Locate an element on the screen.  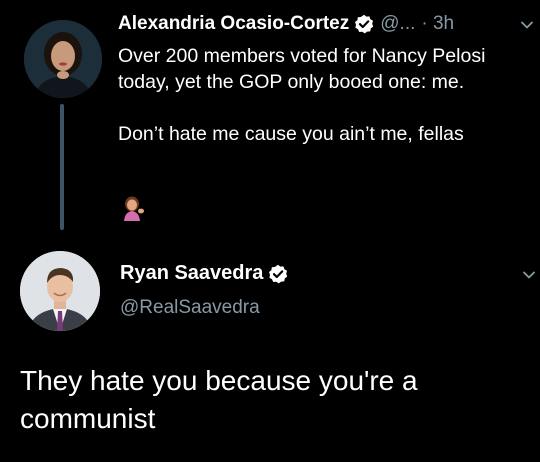
reply-author-handle: @RealSaavedra is located at coordinates (190, 308).